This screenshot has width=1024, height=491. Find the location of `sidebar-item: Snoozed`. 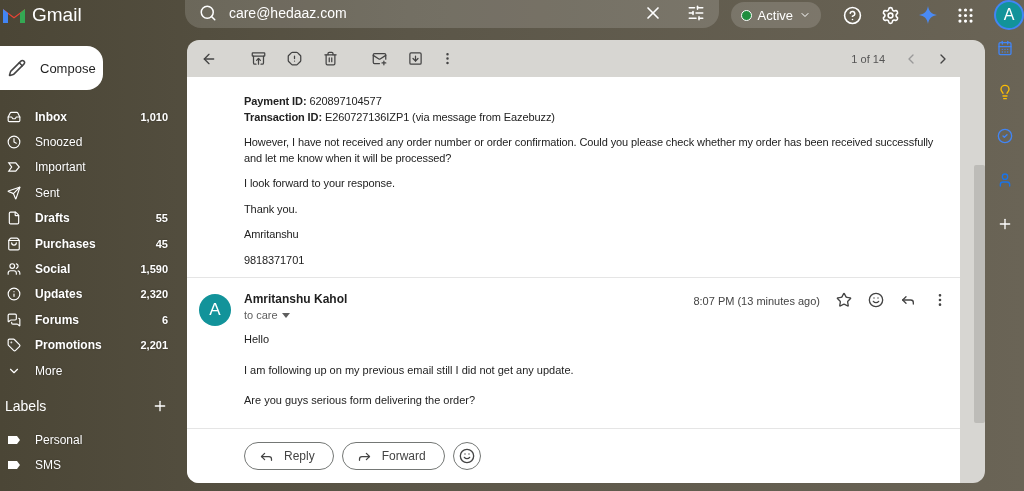

sidebar-item: Snoozed is located at coordinates (93, 142).